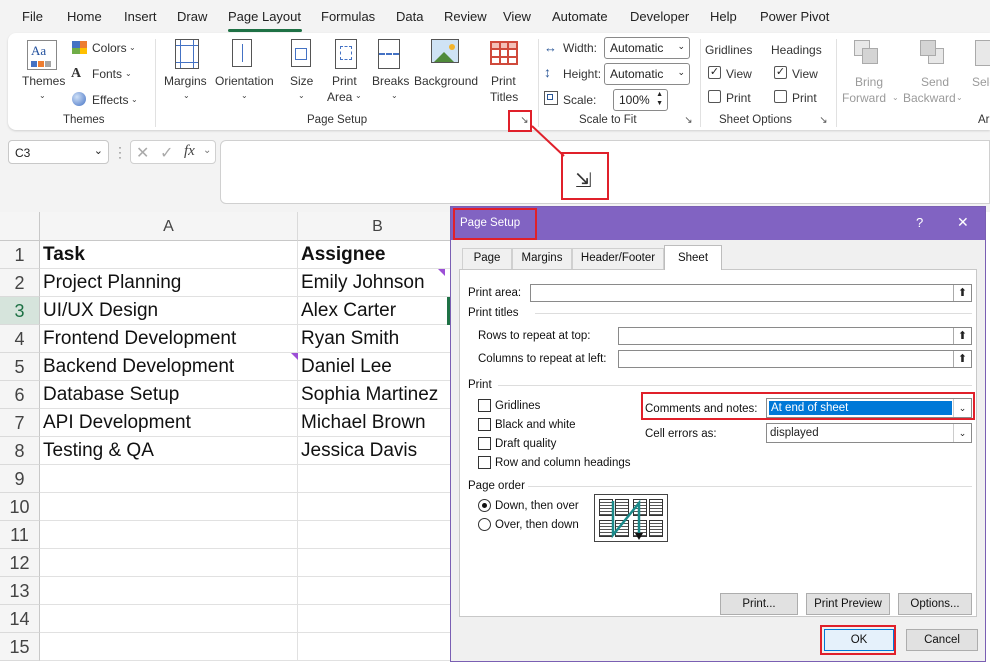 This screenshot has height=662, width=990. Describe the element at coordinates (378, 283) in the screenshot. I see `cell-b: Emily Johnson` at that location.